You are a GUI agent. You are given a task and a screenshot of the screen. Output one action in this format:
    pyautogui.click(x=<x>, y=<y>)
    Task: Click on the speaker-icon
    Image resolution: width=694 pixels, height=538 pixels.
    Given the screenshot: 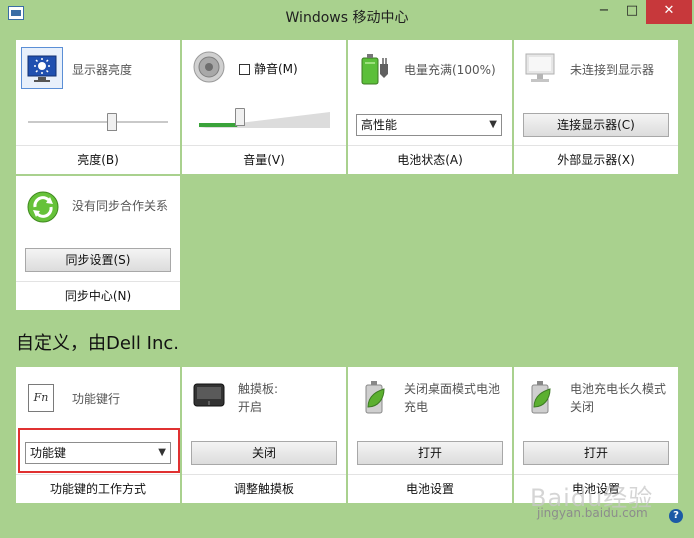 What is the action you would take?
    pyautogui.click(x=209, y=67)
    